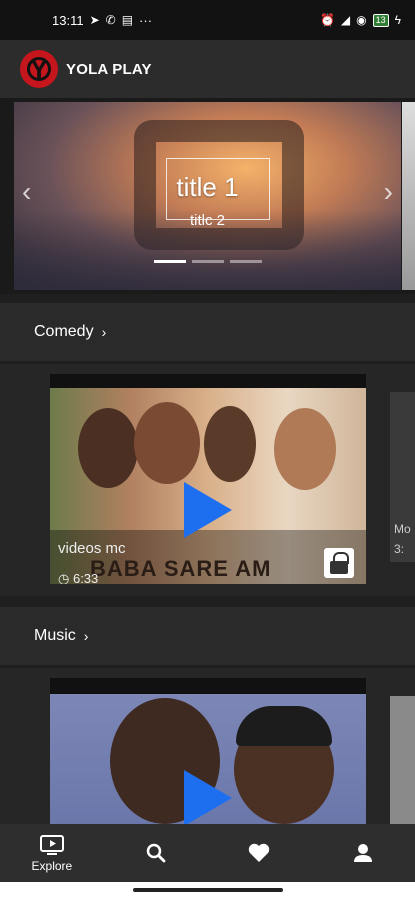  What do you see at coordinates (26, 192) in the screenshot?
I see `carousel-prev-icon: ‹` at bounding box center [26, 192].